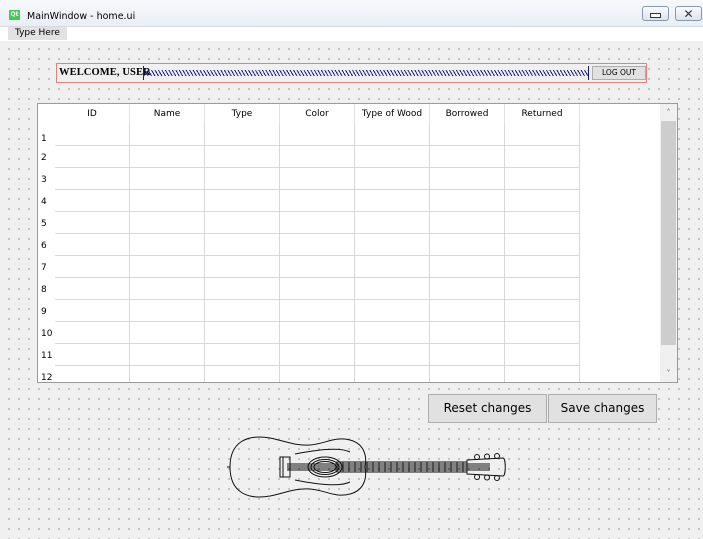 Image resolution: width=703 pixels, height=539 pixels. I want to click on column-header-type: Type, so click(242, 114).